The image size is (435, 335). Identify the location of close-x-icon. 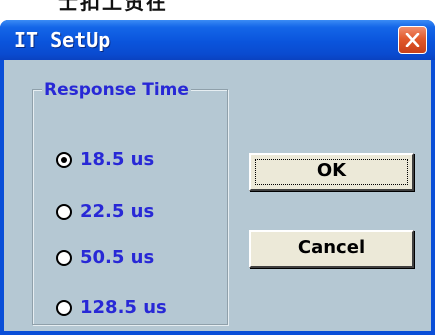
(412, 40).